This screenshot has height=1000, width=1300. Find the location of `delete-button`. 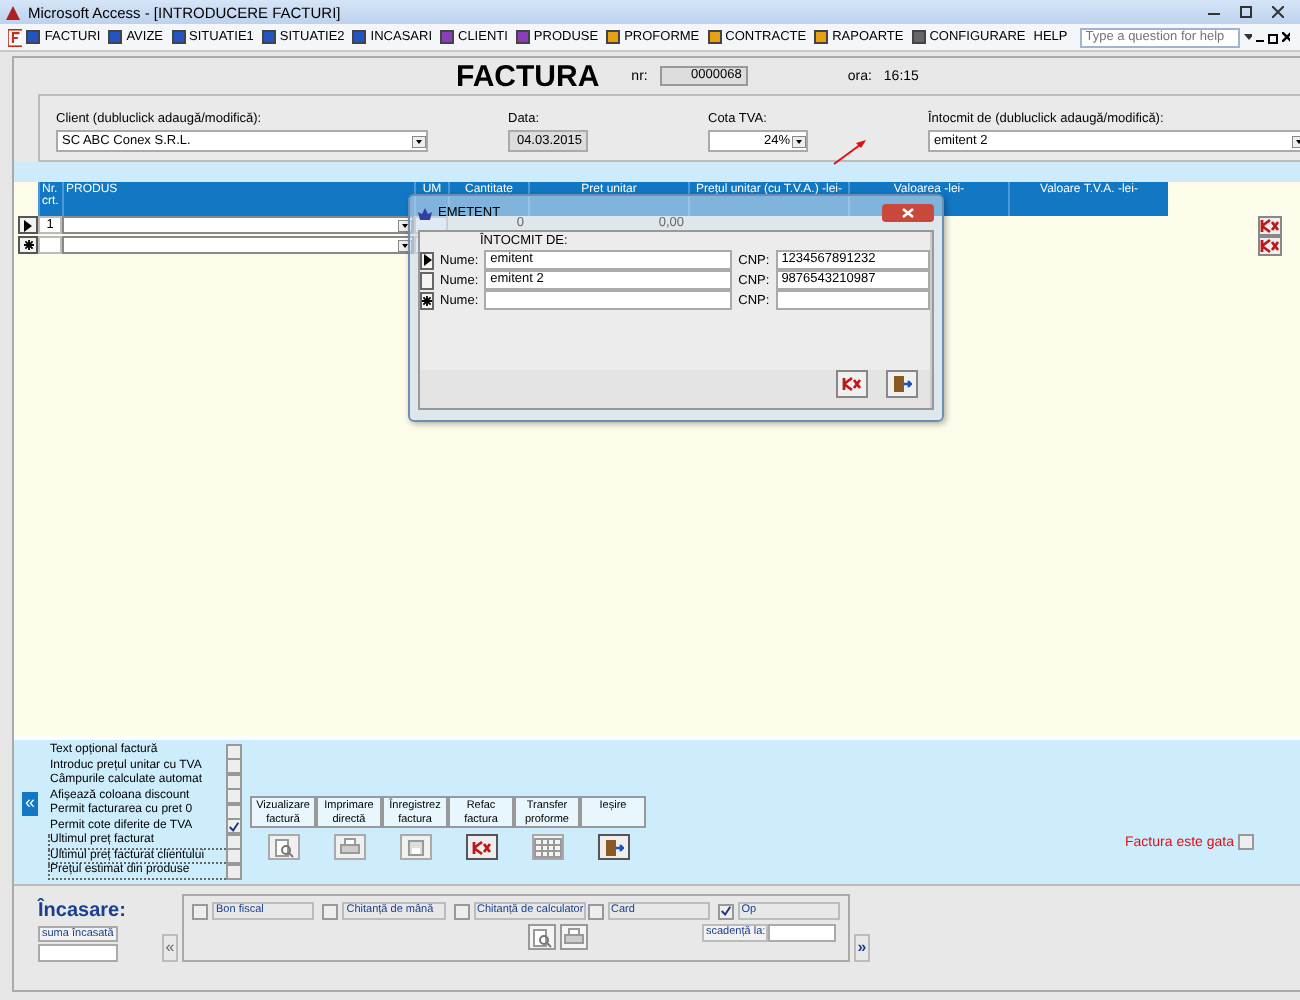

delete-button is located at coordinates (851, 384).